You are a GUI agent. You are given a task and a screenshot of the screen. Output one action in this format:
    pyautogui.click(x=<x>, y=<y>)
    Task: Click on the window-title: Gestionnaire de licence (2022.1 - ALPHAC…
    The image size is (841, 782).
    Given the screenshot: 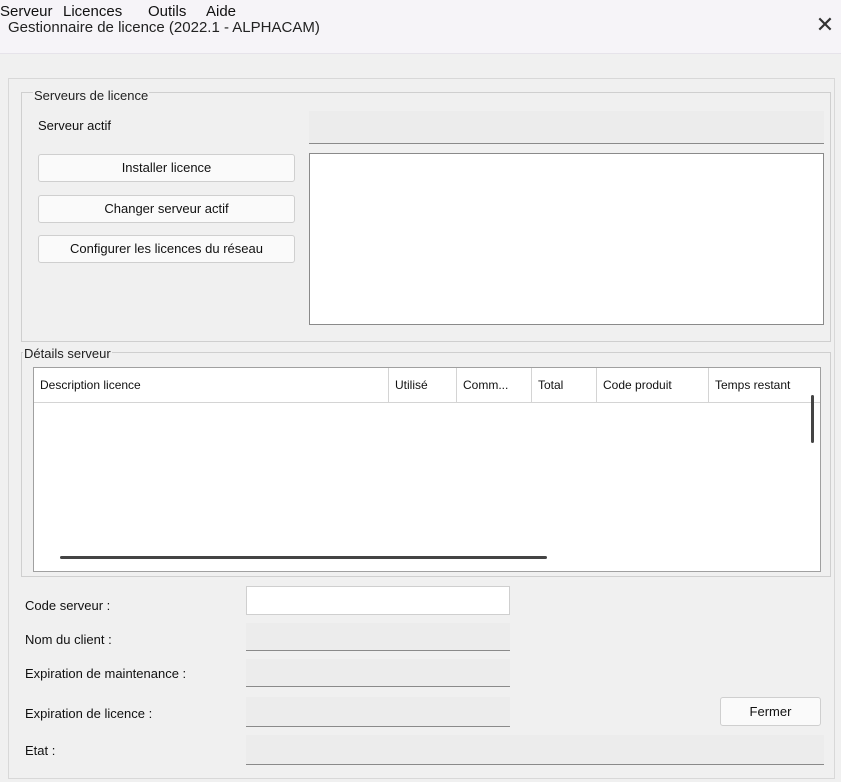 What is the action you would take?
    pyautogui.click(x=164, y=27)
    